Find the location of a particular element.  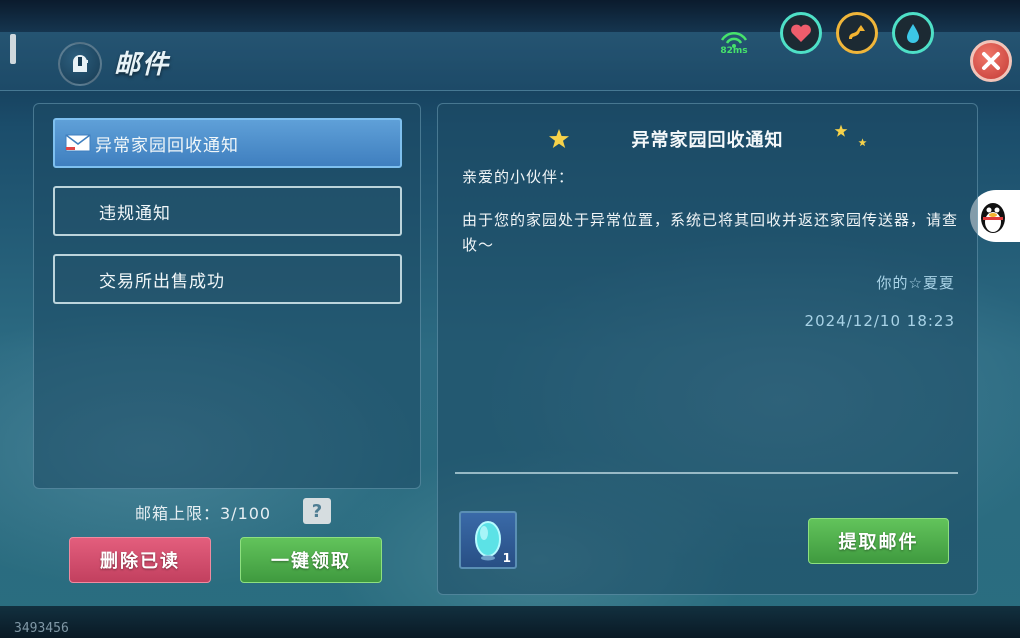

water-stat is located at coordinates (913, 33).